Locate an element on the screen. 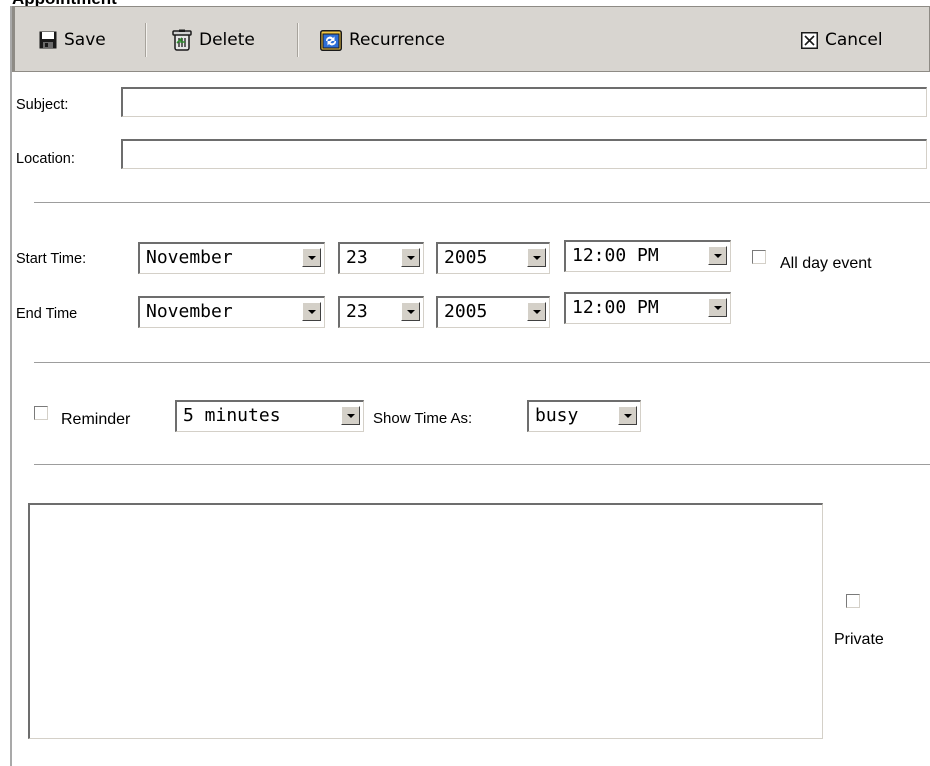 Image resolution: width=930 pixels, height=766 pixels. toolbar: Save Delete Recurrence Cancel is located at coordinates (471, 39).